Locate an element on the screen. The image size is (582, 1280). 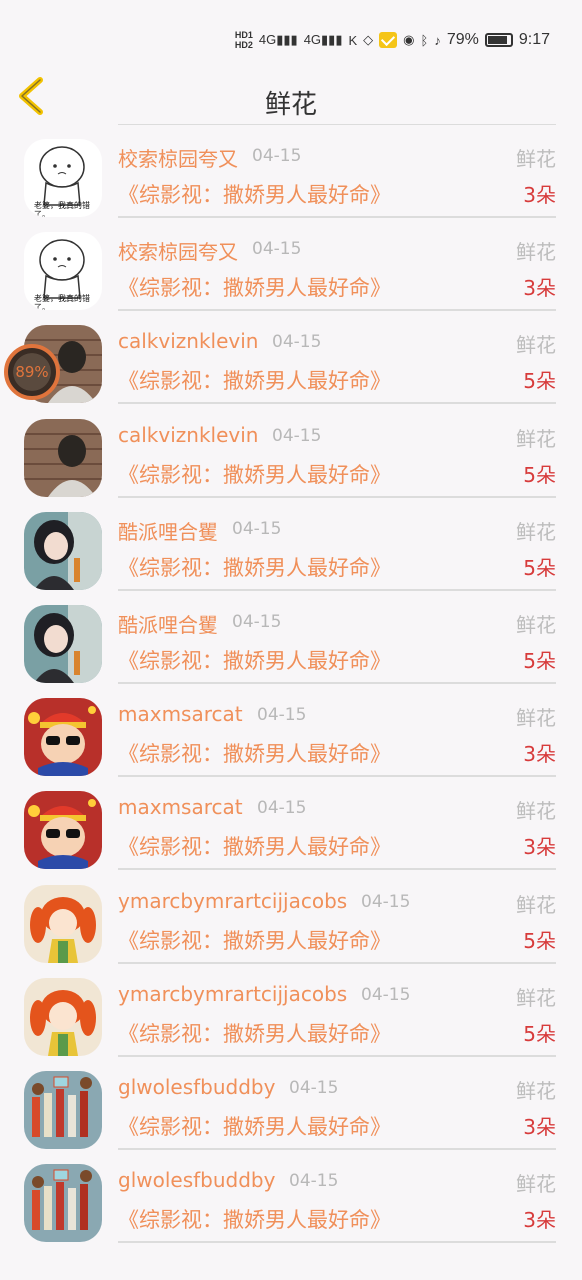
floating-progress-badge: 89% is located at coordinates (32, 372).